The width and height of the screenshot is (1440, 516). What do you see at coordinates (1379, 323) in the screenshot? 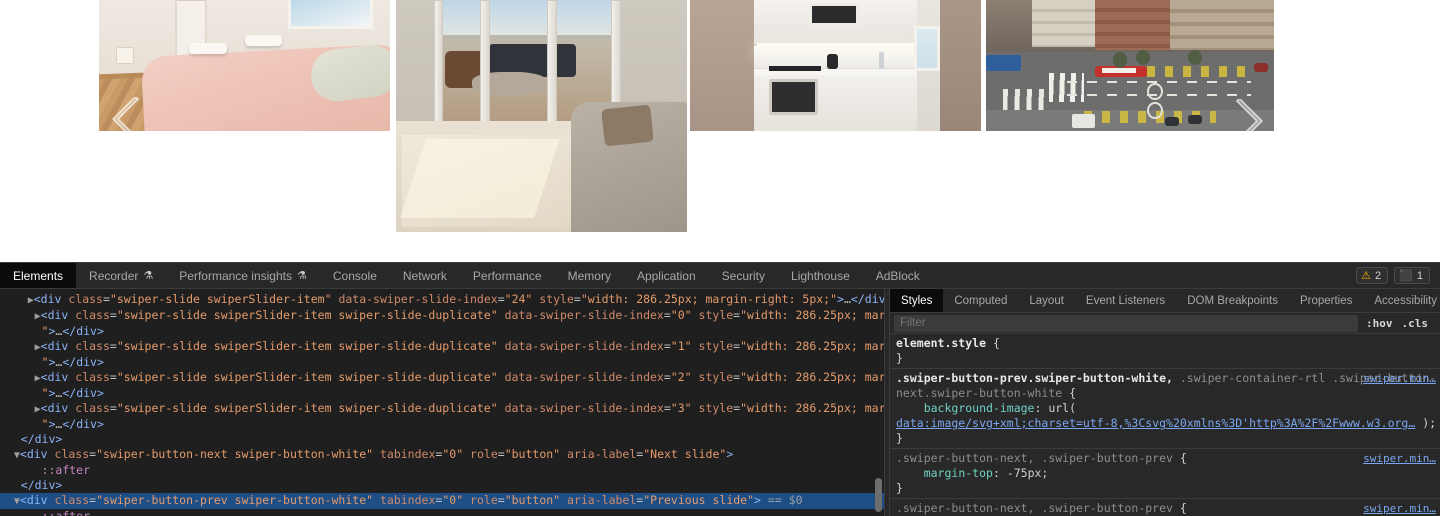
I see `hov-toggle: :hov` at bounding box center [1379, 323].